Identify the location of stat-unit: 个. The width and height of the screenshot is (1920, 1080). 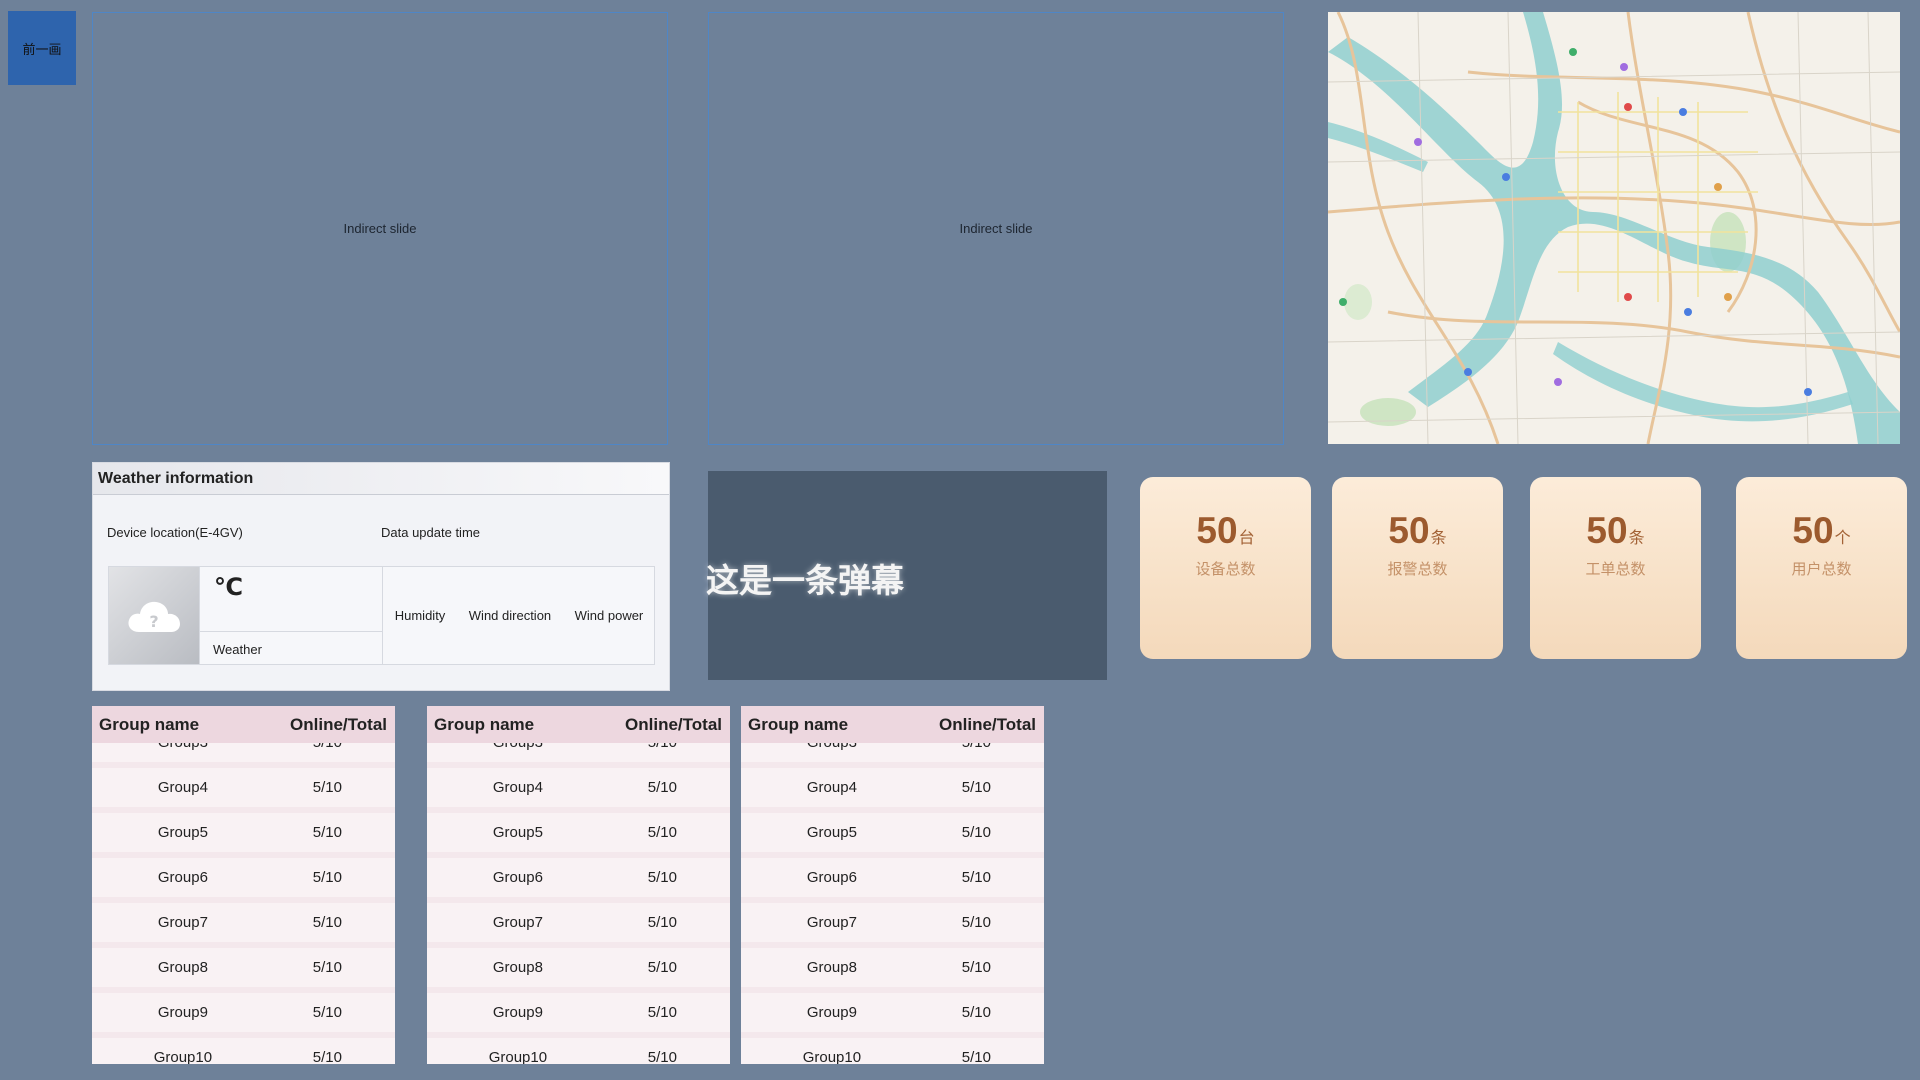
(1842, 538).